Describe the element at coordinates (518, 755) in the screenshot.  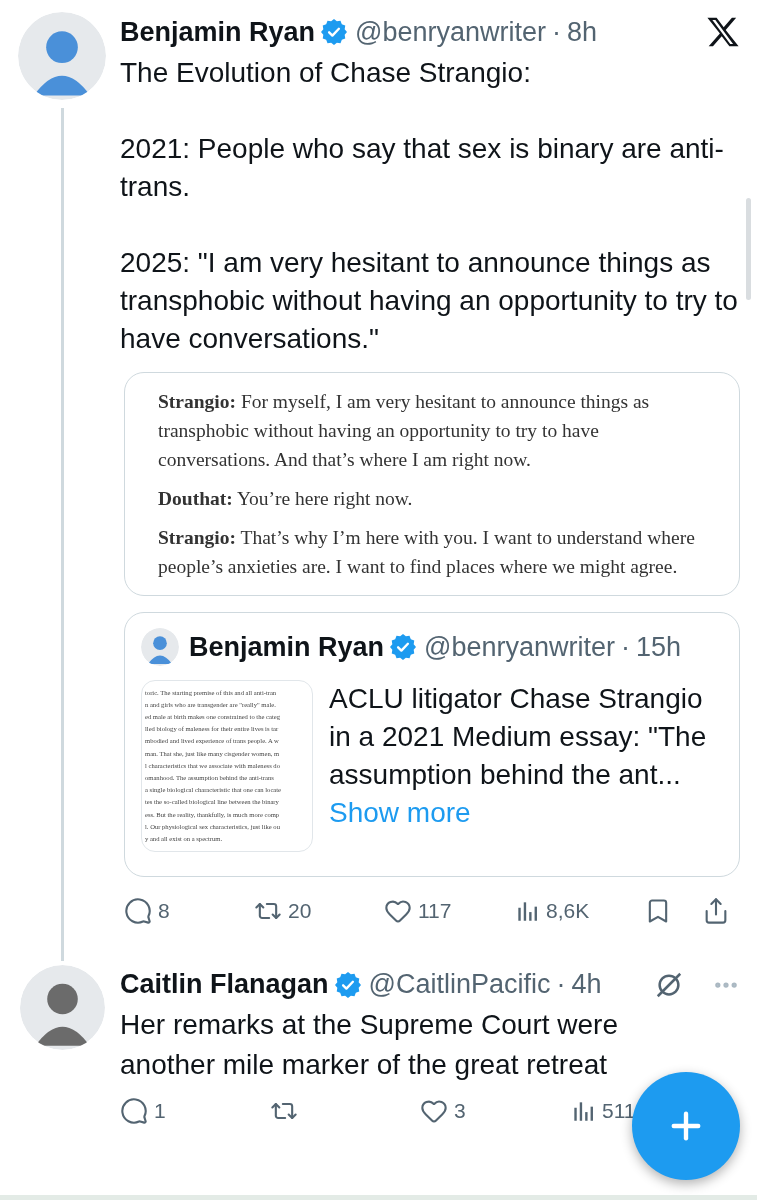
I see `quoted-post-text: ACLU litigator Chase Strangio in a 2021 Medium essay: "The assumption behind the ant... Show more` at that location.